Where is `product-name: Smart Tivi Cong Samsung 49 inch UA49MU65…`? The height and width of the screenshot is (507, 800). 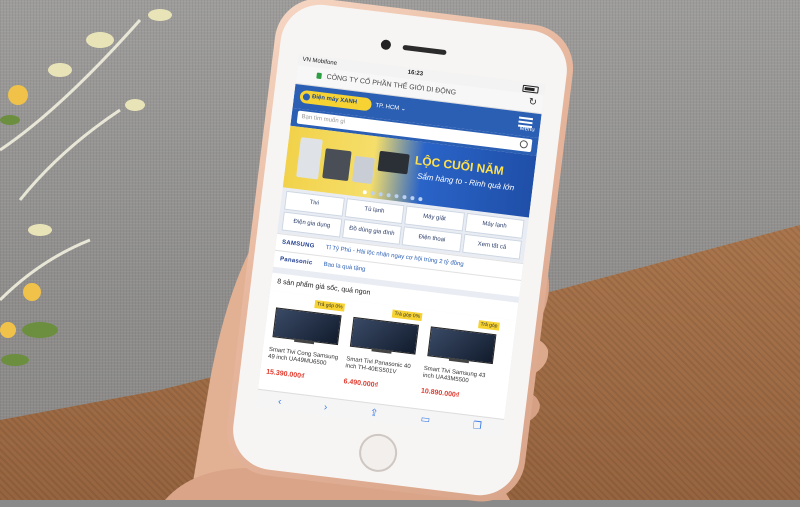 product-name: Smart Tivi Cong Samsung 49 inch UA49MU65… is located at coordinates (303, 356).